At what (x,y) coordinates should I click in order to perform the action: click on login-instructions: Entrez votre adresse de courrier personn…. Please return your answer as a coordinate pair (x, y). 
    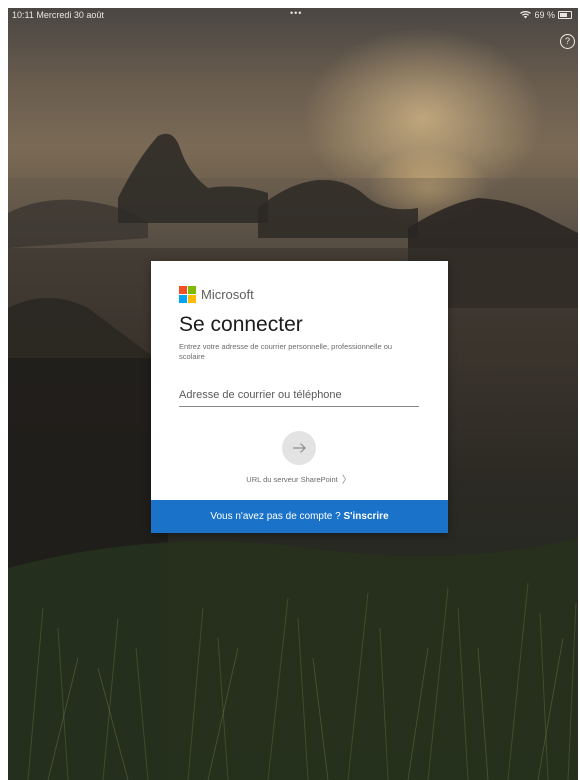
    Looking at the image, I should click on (286, 351).